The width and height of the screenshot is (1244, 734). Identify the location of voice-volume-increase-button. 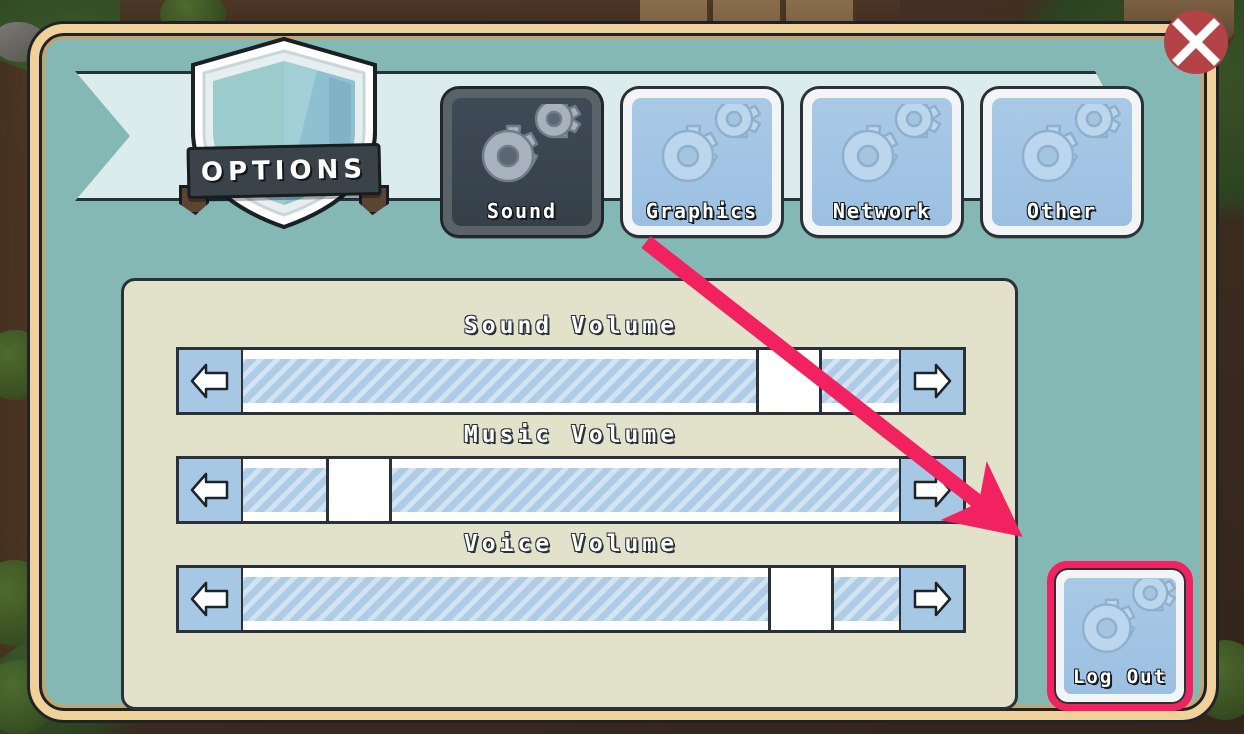
(931, 599).